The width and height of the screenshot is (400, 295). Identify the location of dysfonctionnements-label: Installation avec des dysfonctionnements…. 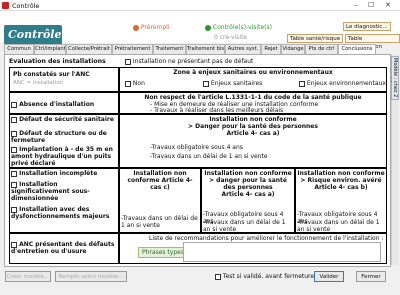
(60, 213).